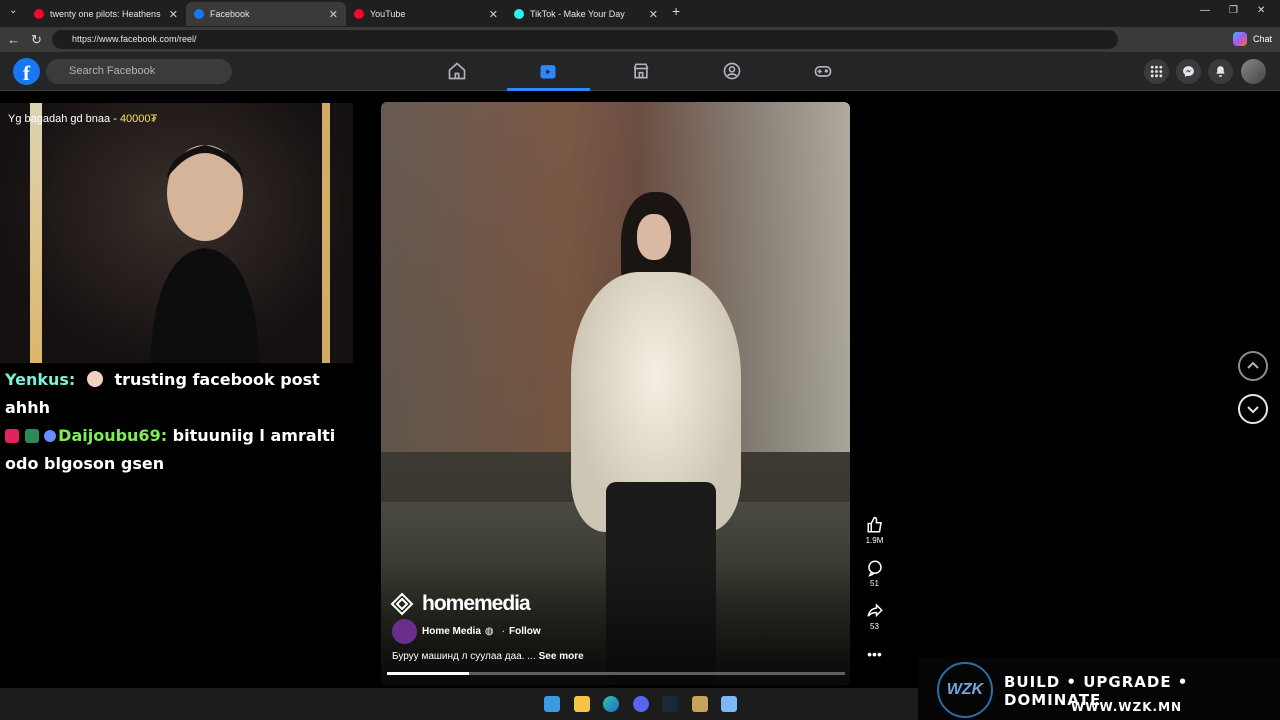 The width and height of the screenshot is (1280, 720). Describe the element at coordinates (476, 603) in the screenshot. I see `watermark-text: homemedia` at that location.